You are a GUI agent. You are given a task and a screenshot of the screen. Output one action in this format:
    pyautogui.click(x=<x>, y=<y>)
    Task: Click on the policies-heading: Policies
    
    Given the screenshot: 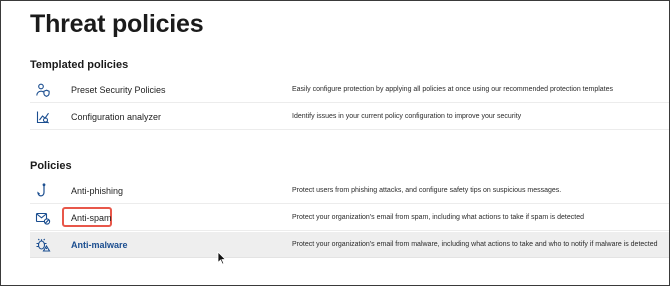 What is the action you would take?
    pyautogui.click(x=51, y=166)
    